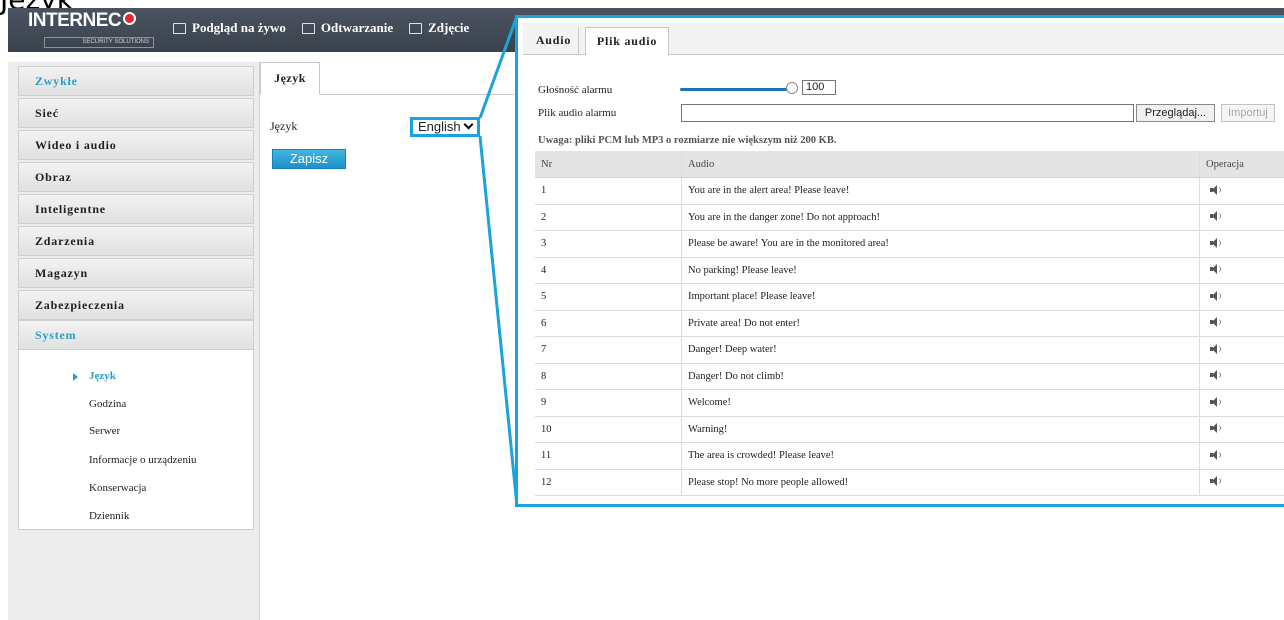 The width and height of the screenshot is (1284, 620). Describe the element at coordinates (940, 403) in the screenshot. I see `row-audio-name: Welcome!` at that location.